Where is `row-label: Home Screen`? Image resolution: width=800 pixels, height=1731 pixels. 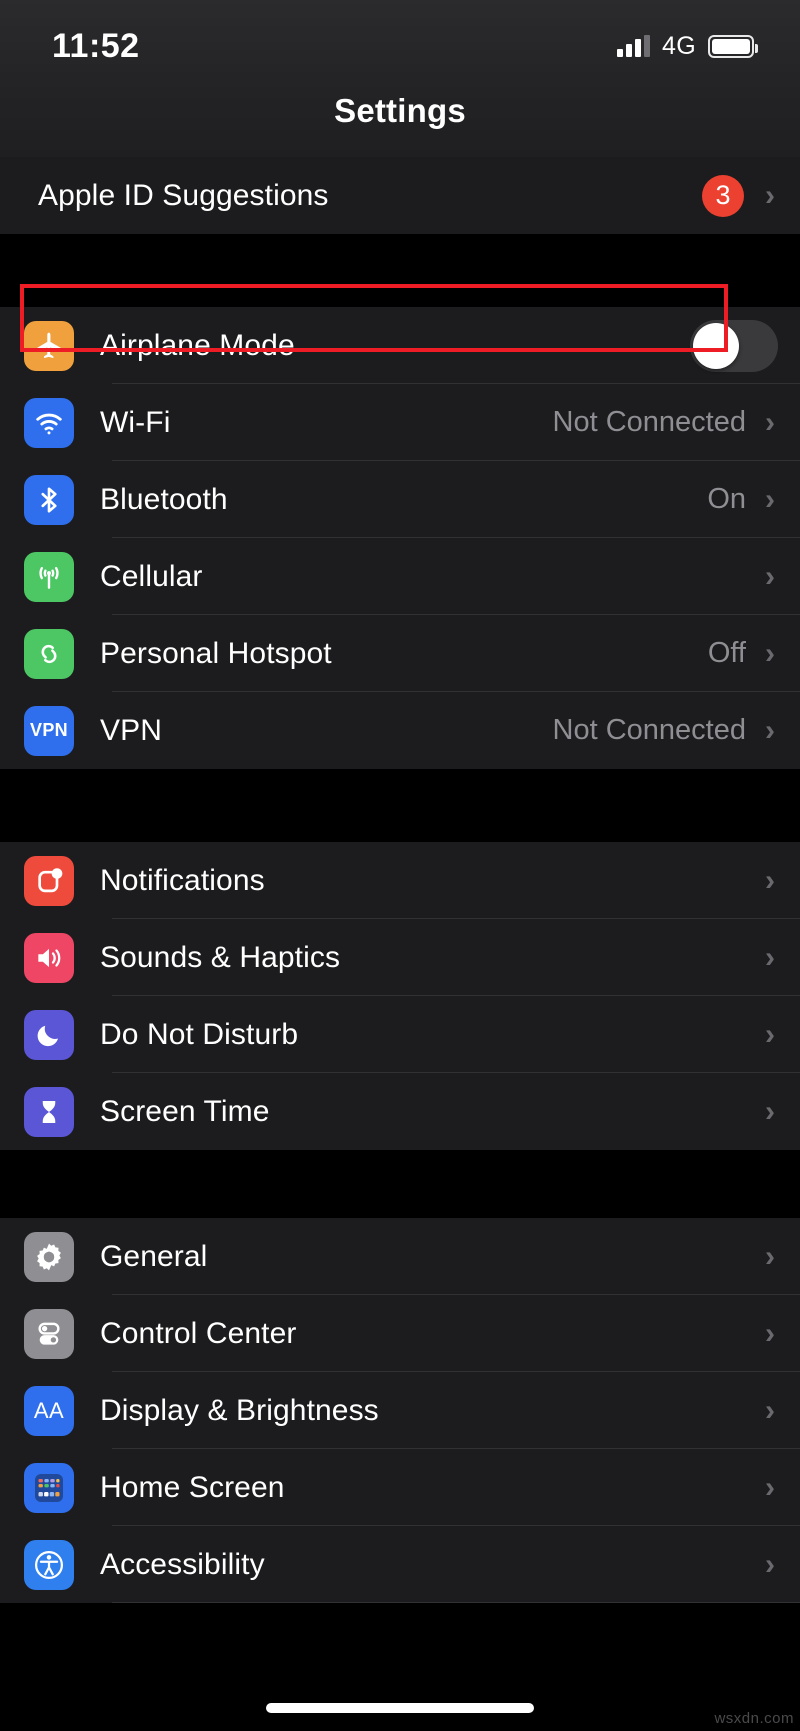 row-label: Home Screen is located at coordinates (192, 1487).